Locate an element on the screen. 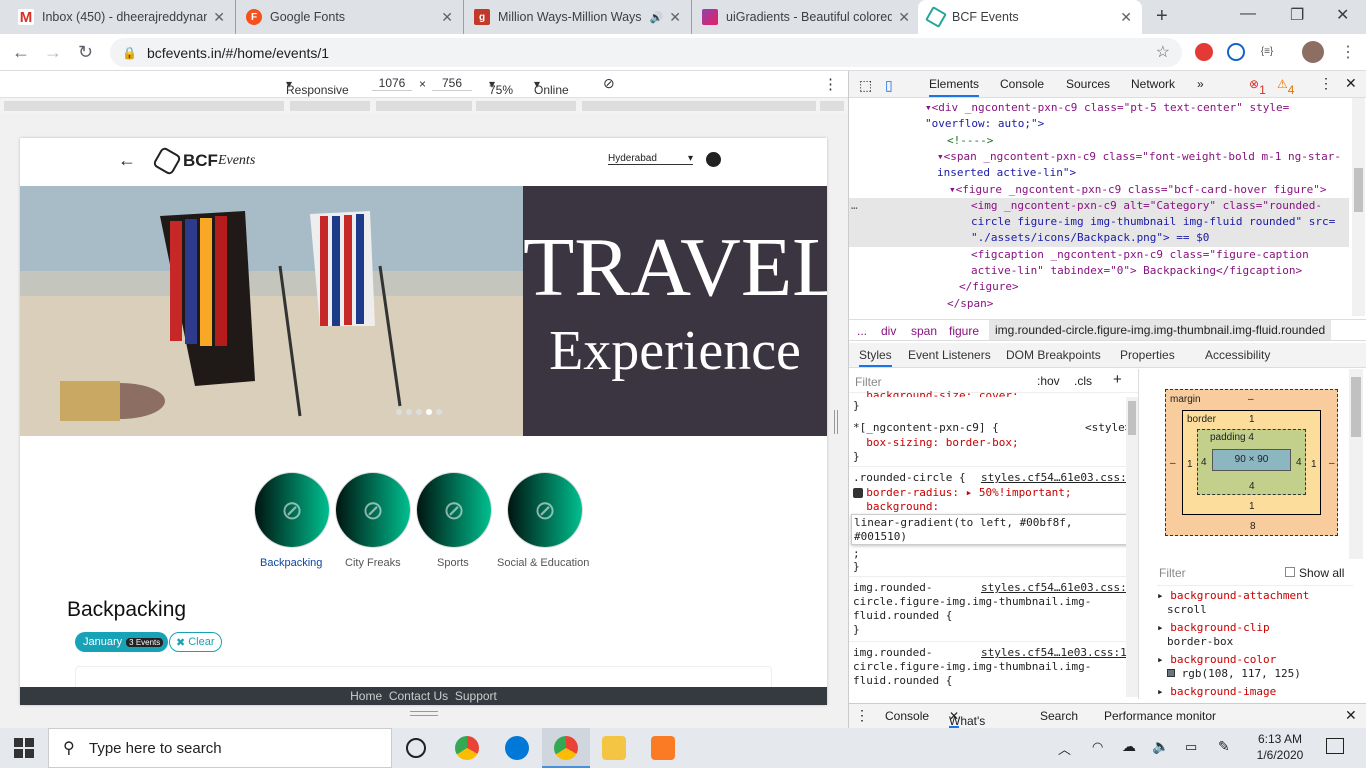  width-input: 1076 is located at coordinates (392, 83).